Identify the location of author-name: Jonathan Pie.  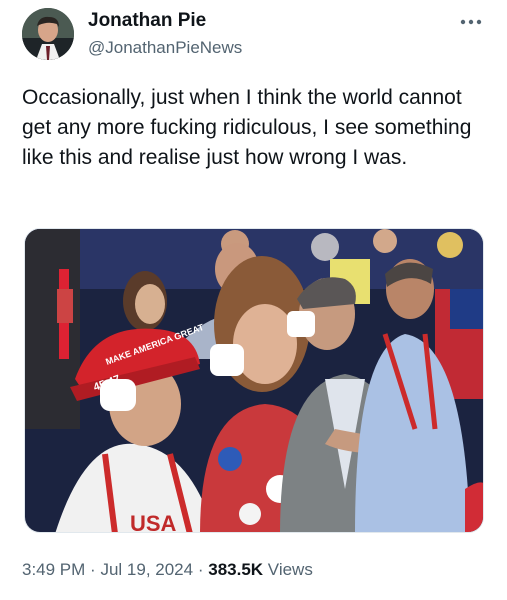
(147, 21).